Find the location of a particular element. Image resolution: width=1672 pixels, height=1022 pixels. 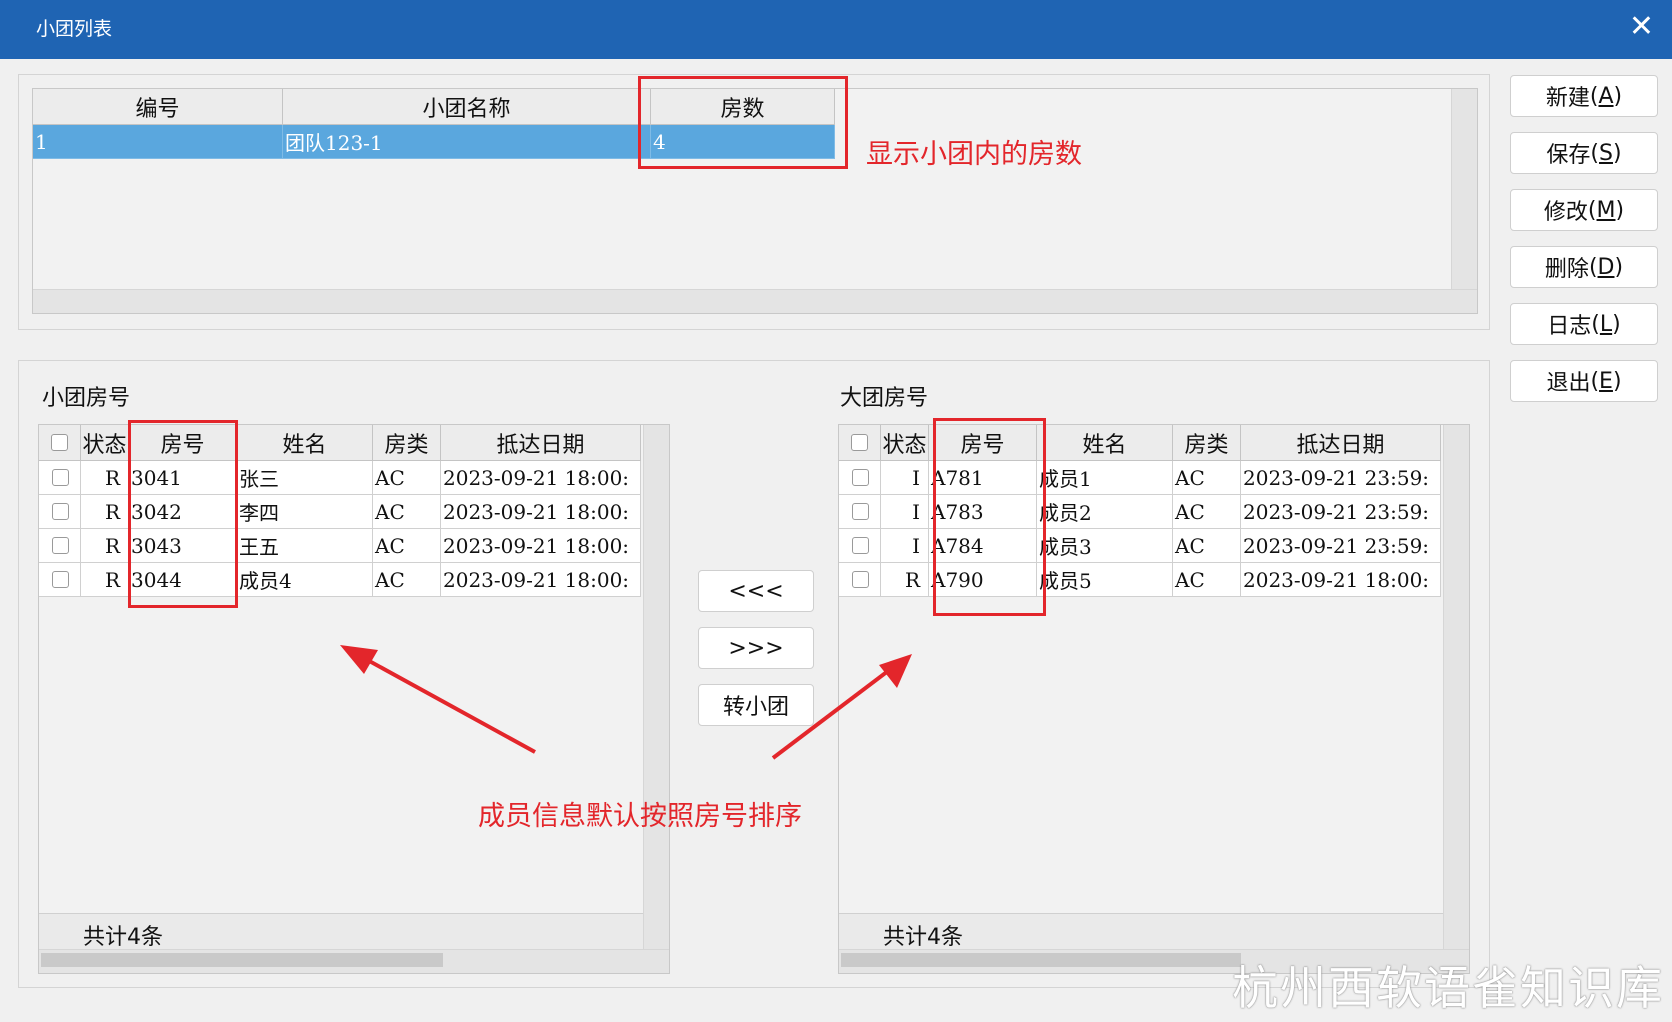

arrow-right is located at coordinates (841, 707).